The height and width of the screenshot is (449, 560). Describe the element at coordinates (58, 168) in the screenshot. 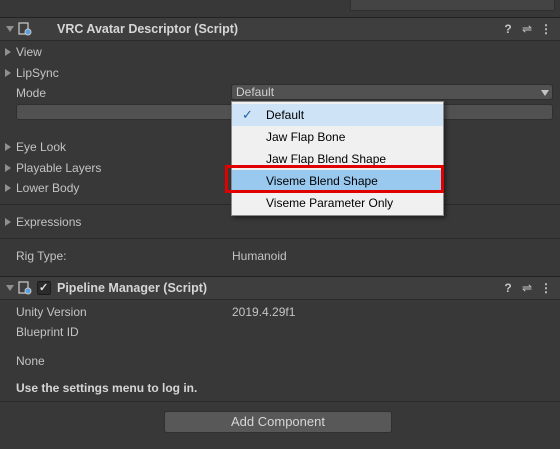

I see `playable-layers-foldout: Playable Layers` at that location.